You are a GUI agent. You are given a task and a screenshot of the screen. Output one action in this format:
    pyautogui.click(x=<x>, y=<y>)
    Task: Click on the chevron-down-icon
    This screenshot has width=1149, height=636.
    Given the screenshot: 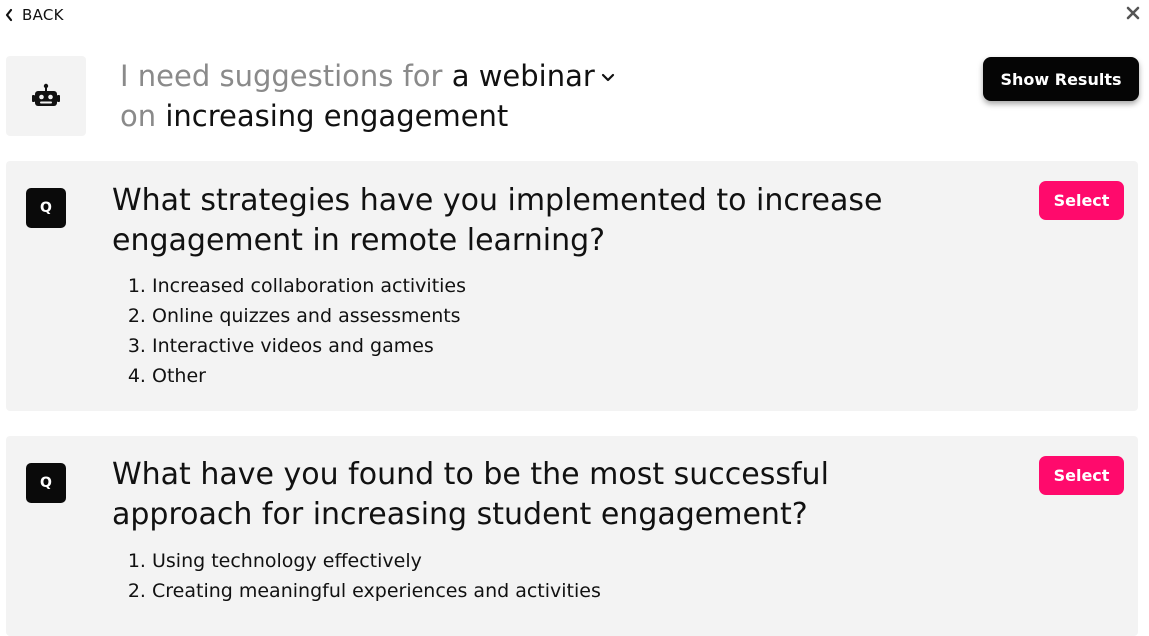 What is the action you would take?
    pyautogui.click(x=607, y=77)
    